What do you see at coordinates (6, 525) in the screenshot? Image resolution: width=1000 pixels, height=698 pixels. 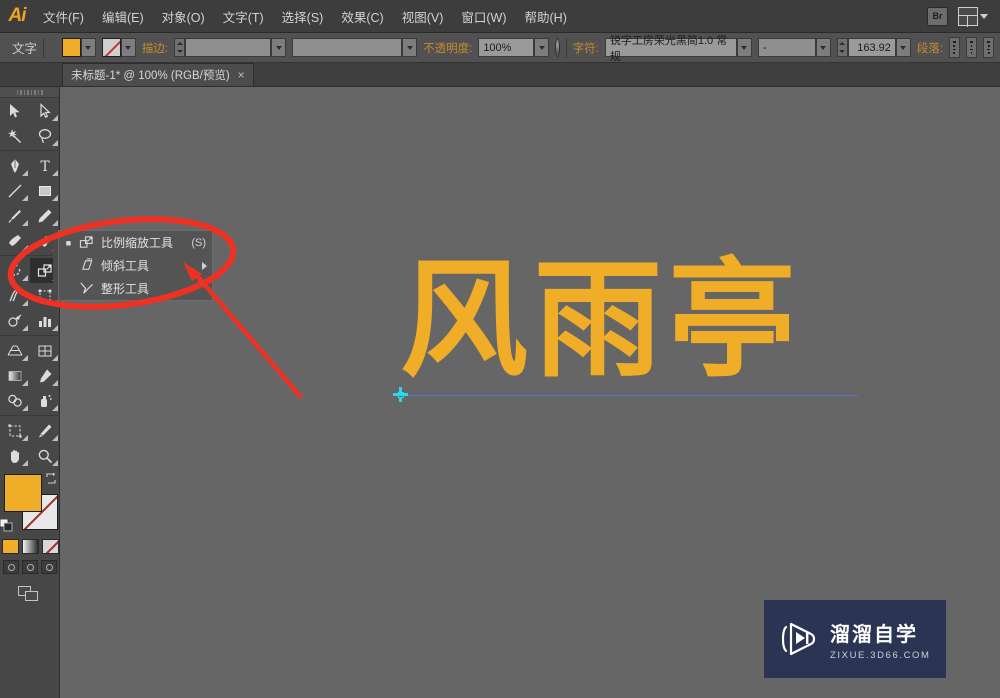 I see `default-fill-stroke-icon` at bounding box center [6, 525].